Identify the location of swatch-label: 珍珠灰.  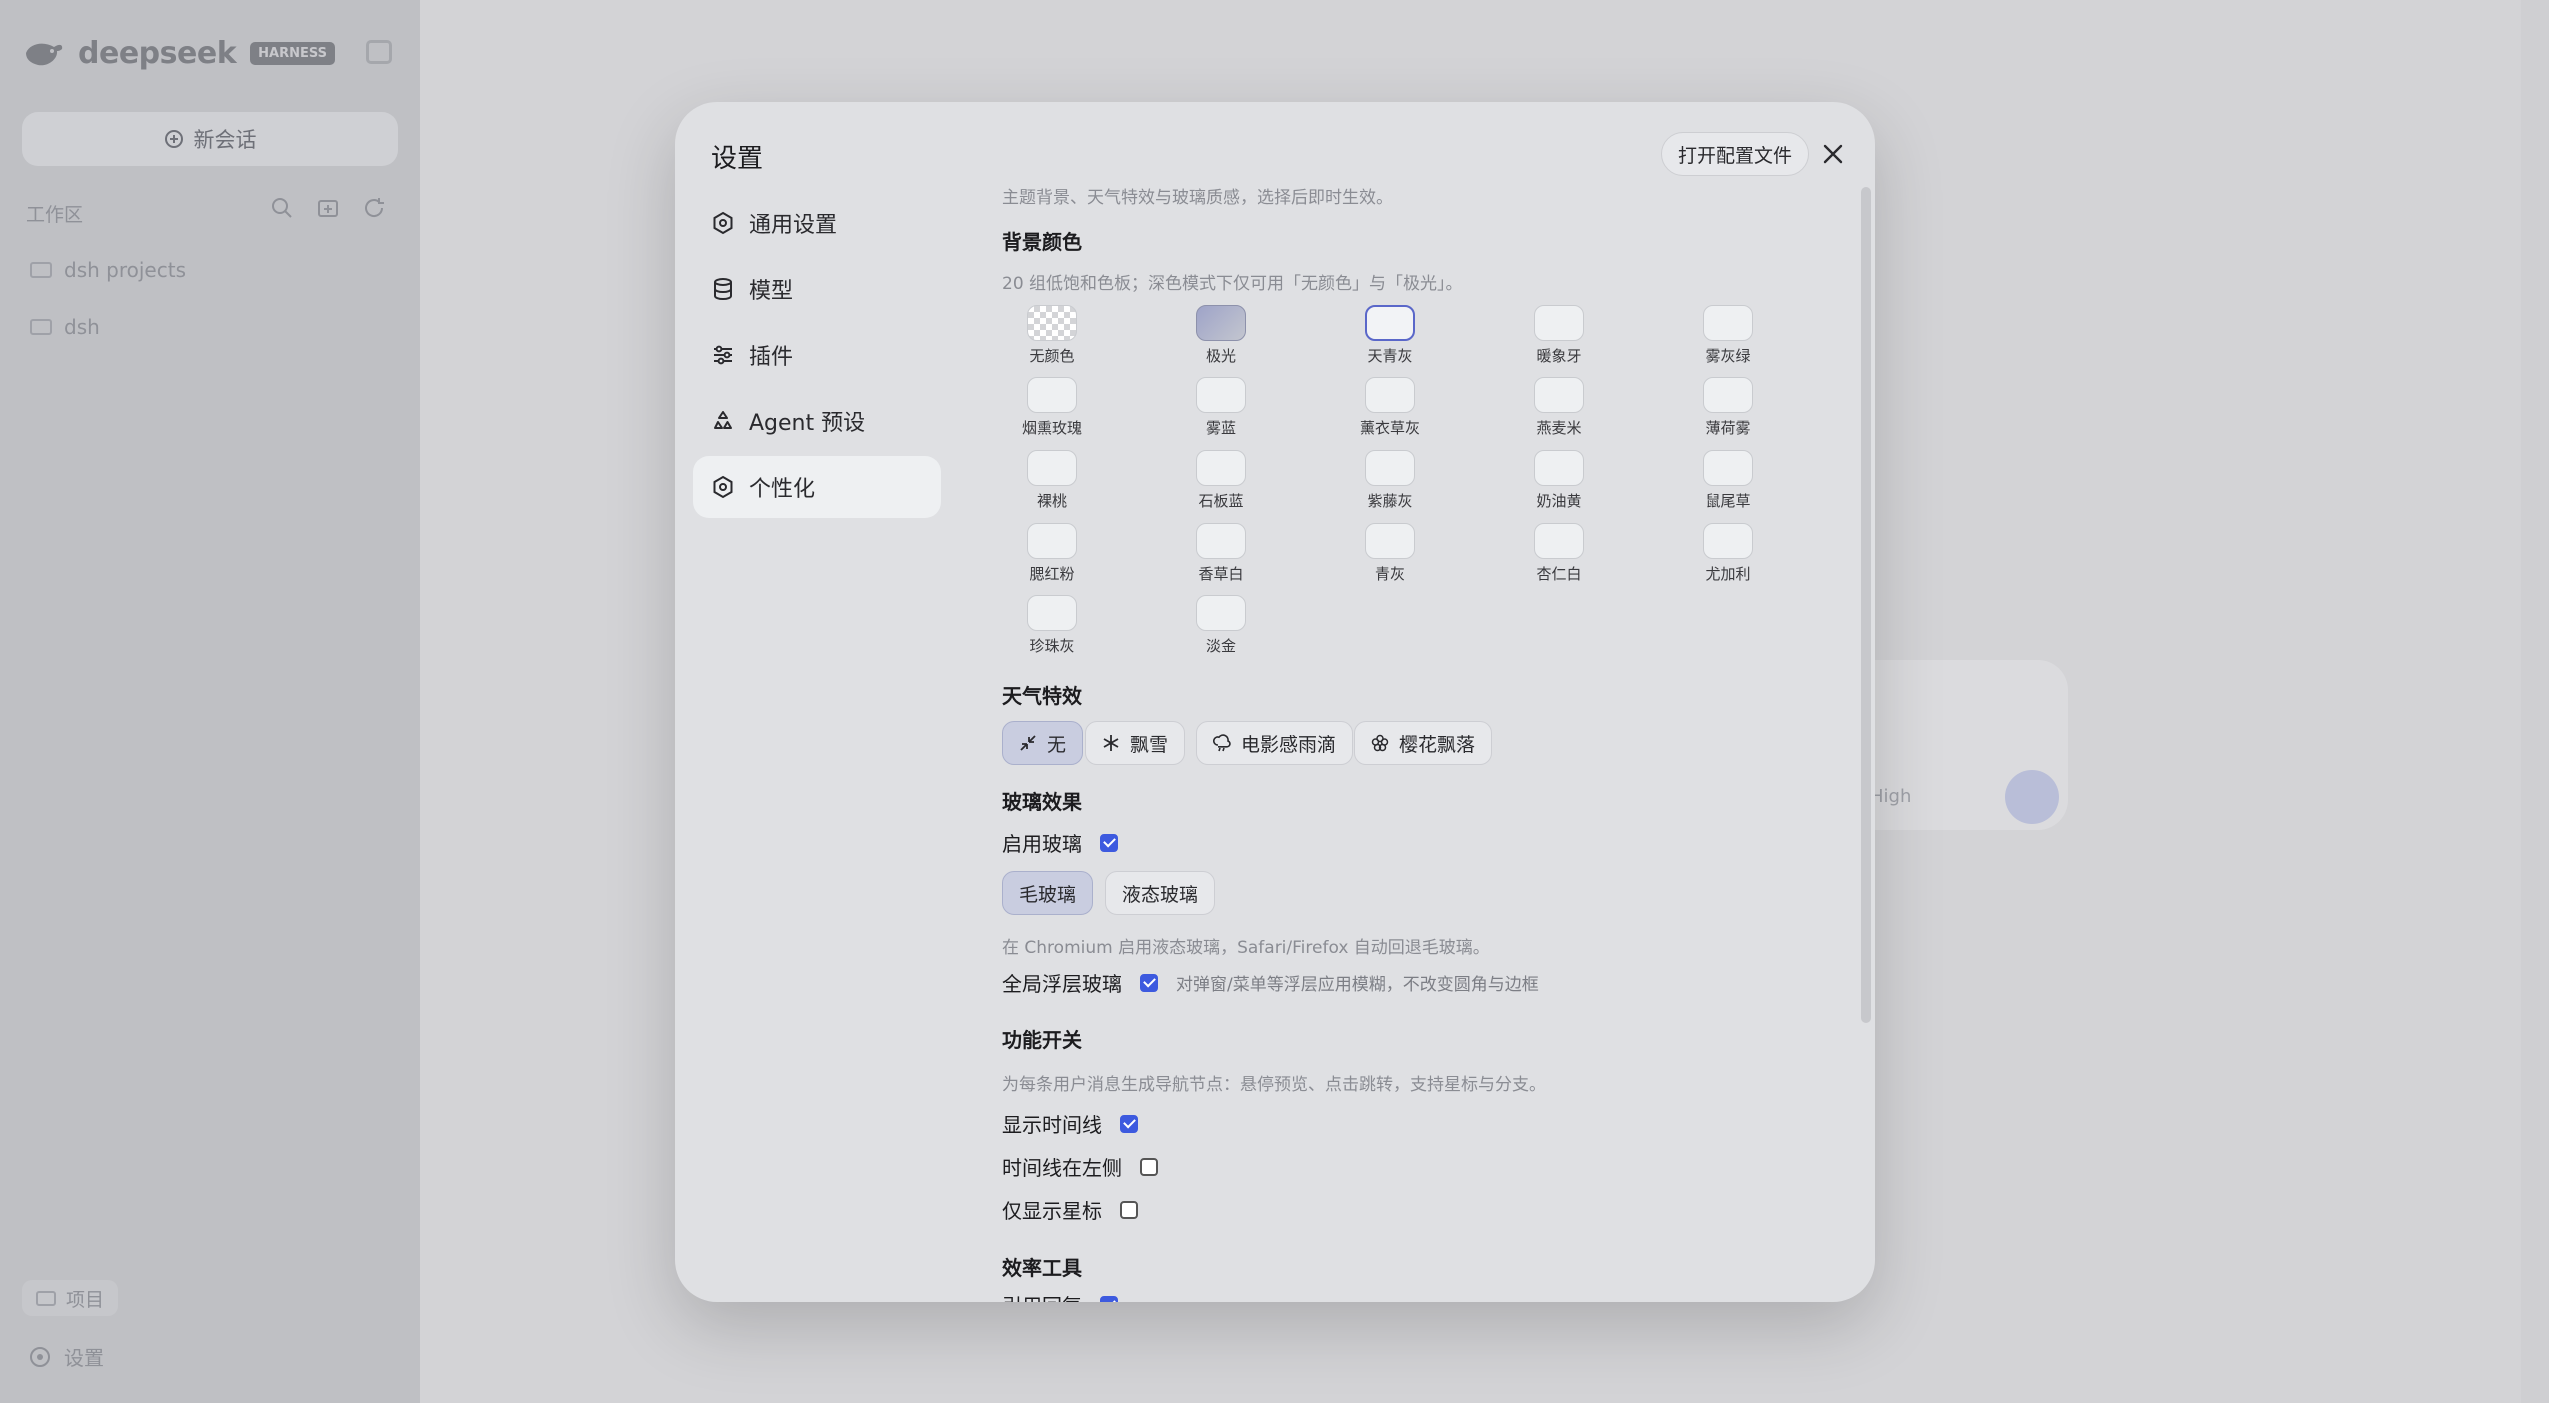
(1052, 646).